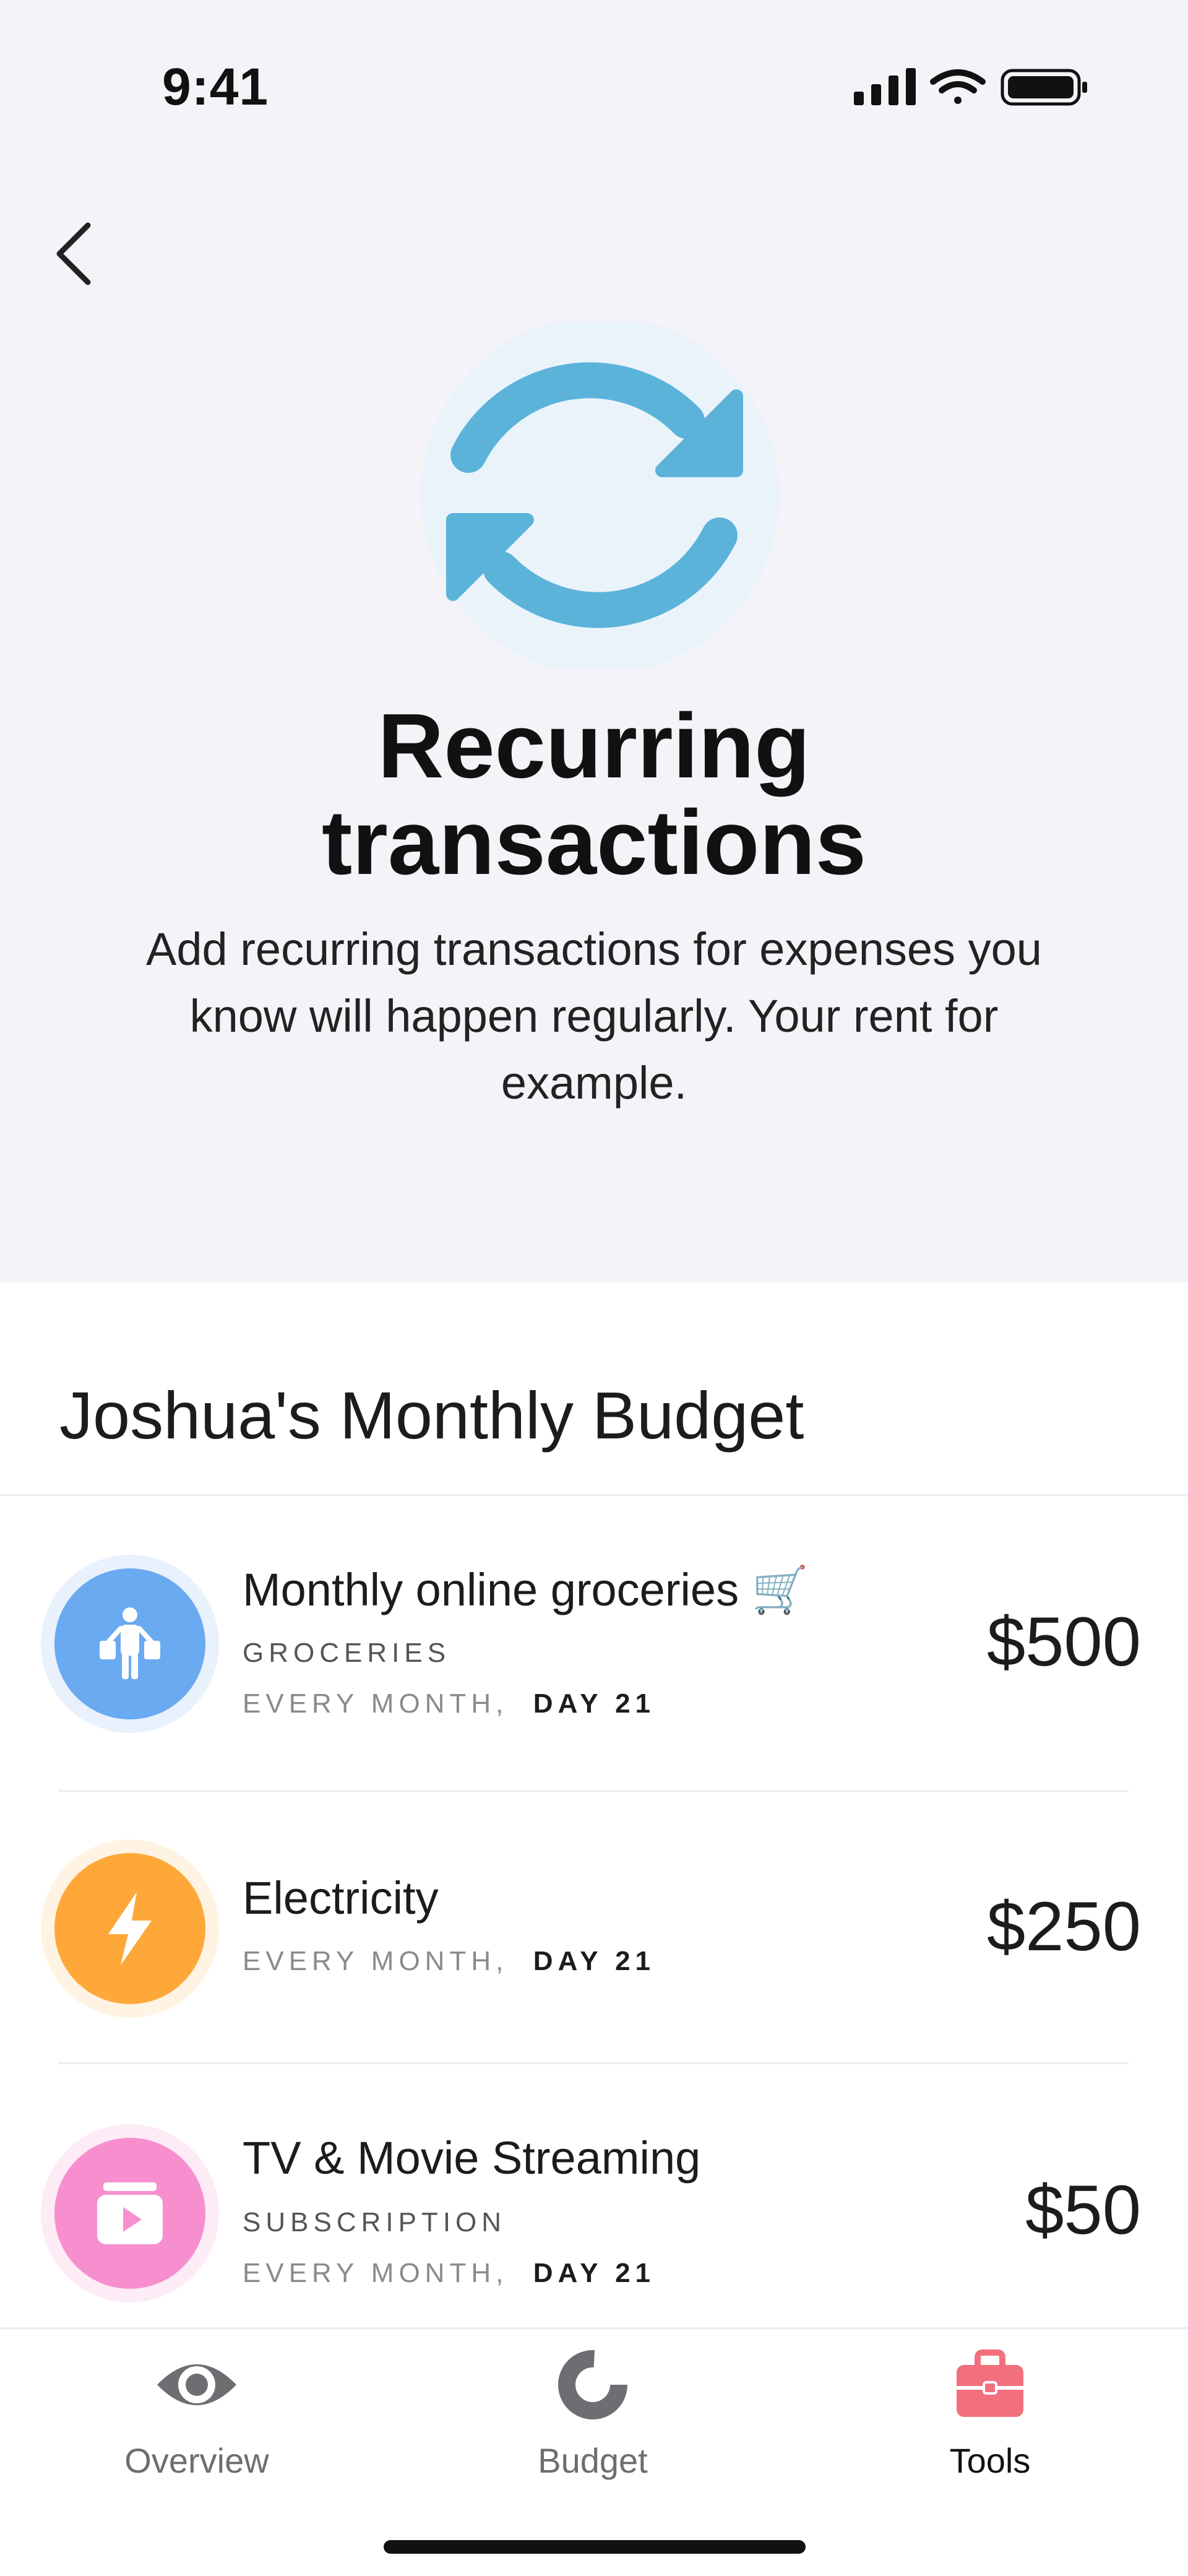 The width and height of the screenshot is (1188, 2576). What do you see at coordinates (958, 86) in the screenshot?
I see `wifi-icon` at bounding box center [958, 86].